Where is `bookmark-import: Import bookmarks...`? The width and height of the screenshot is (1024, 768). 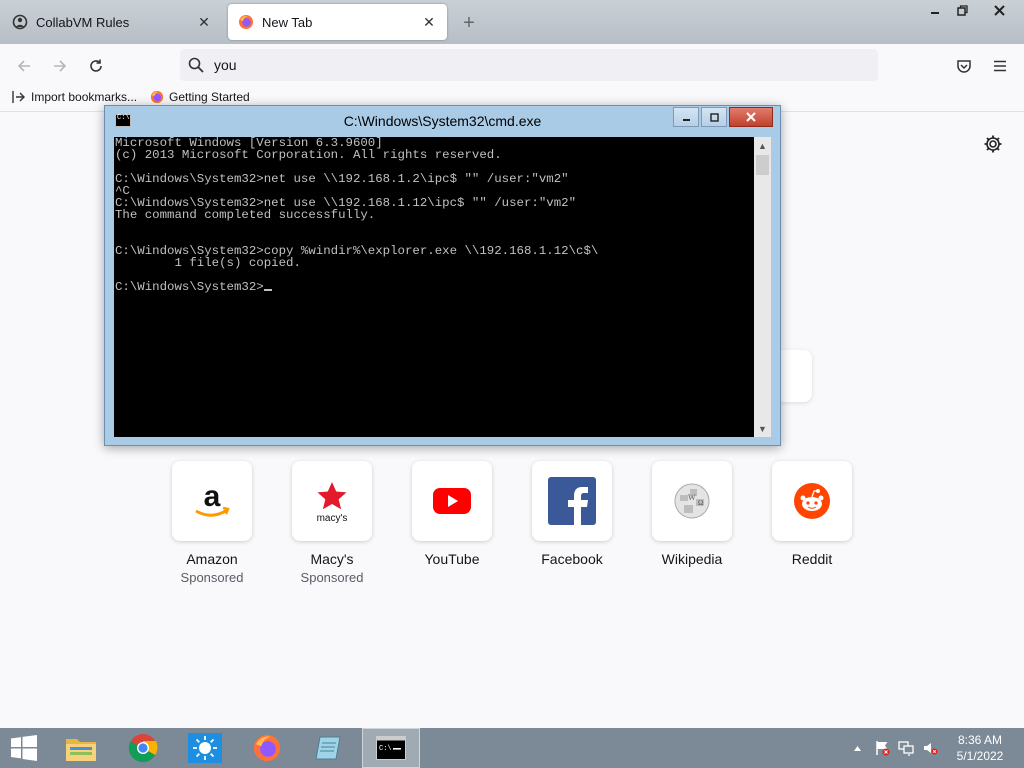
bookmark-import: Import bookmarks... is located at coordinates (74, 97).